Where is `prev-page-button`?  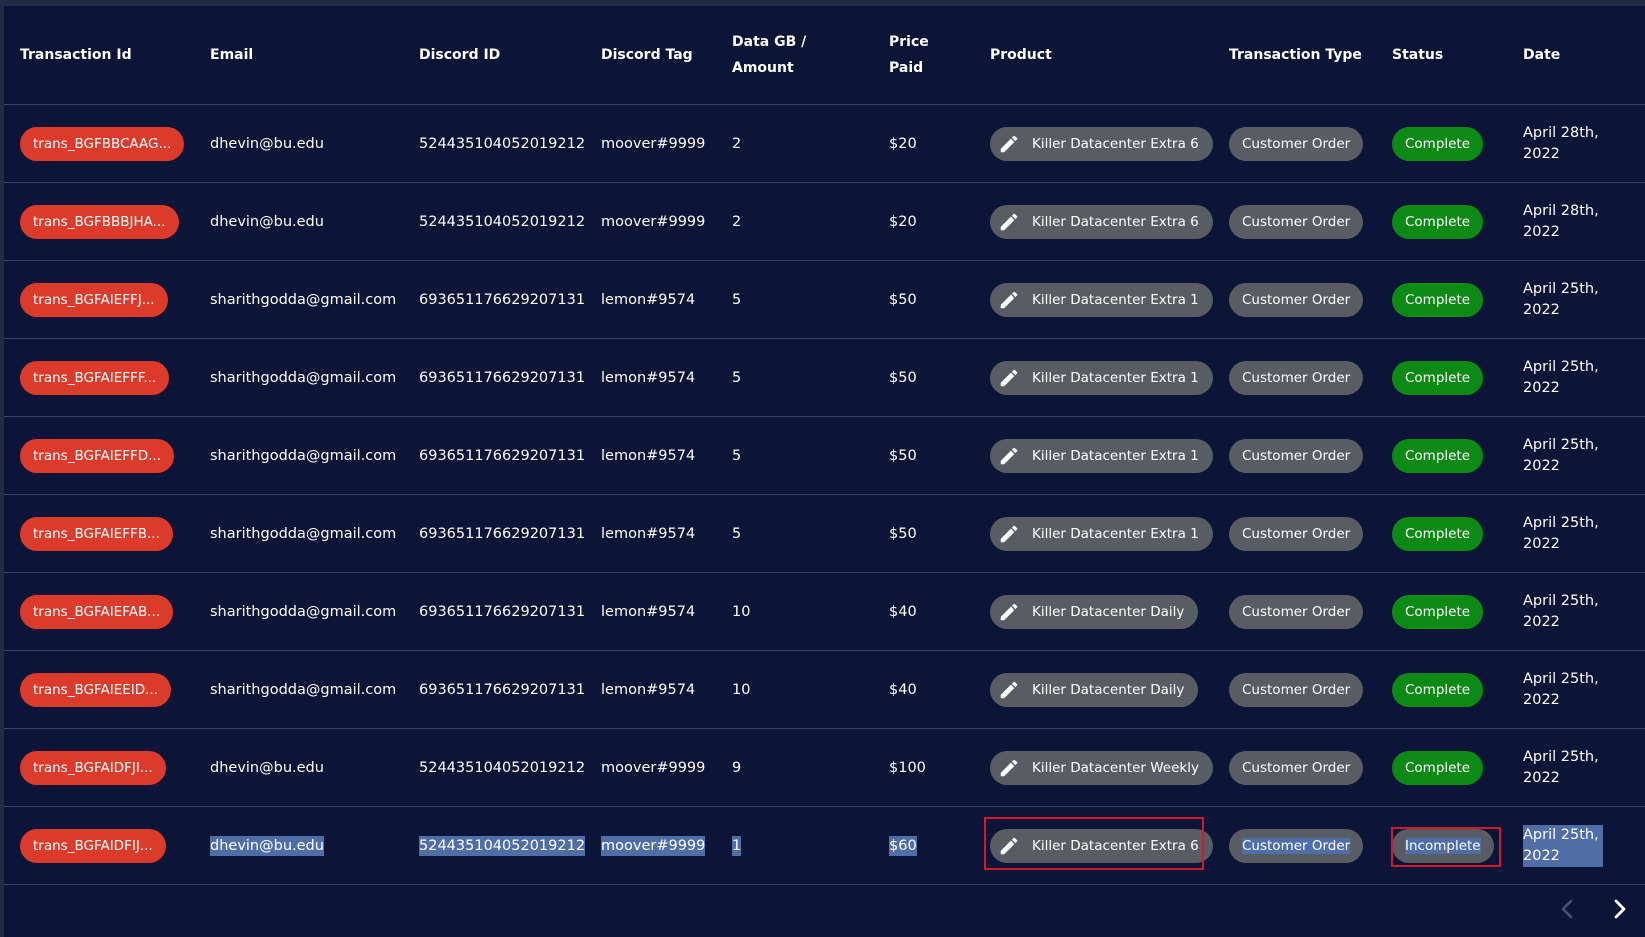
prev-page-button is located at coordinates (1568, 909).